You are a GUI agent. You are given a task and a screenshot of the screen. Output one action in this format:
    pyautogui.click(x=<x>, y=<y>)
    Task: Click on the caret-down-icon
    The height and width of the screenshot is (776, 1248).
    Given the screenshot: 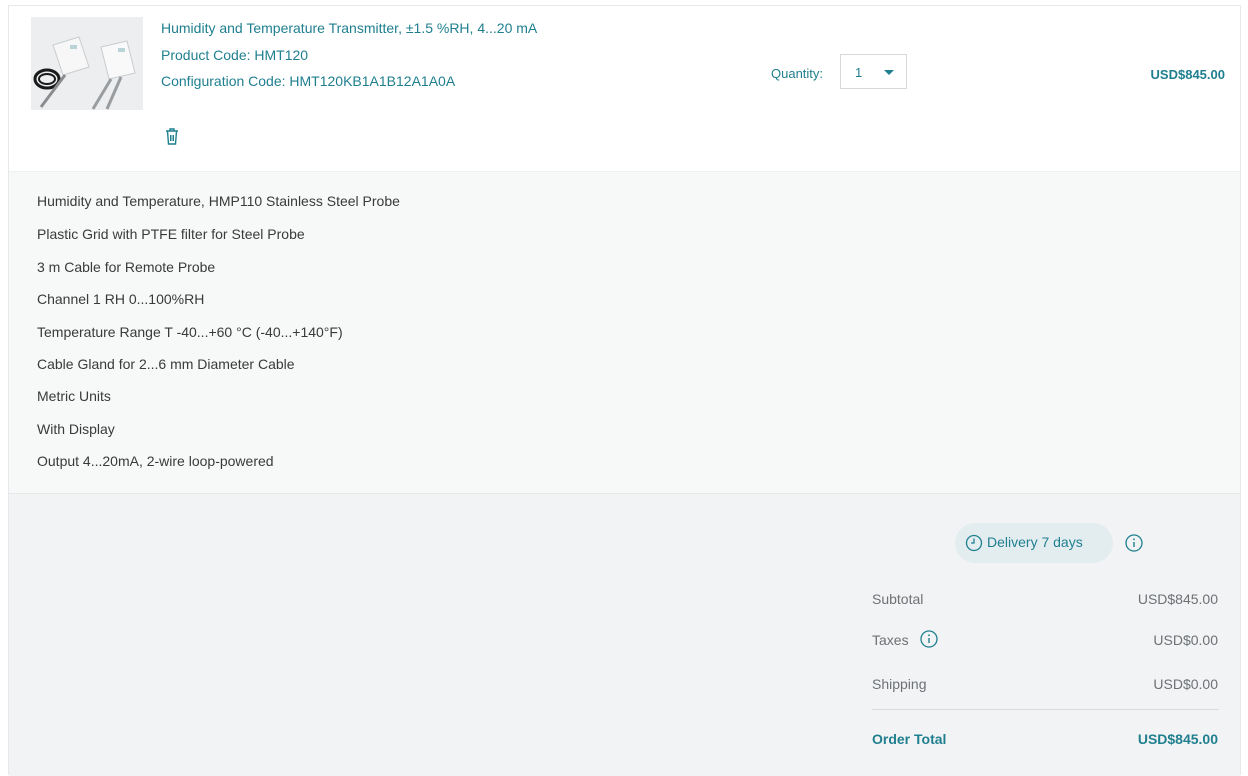 What is the action you would take?
    pyautogui.click(x=889, y=72)
    